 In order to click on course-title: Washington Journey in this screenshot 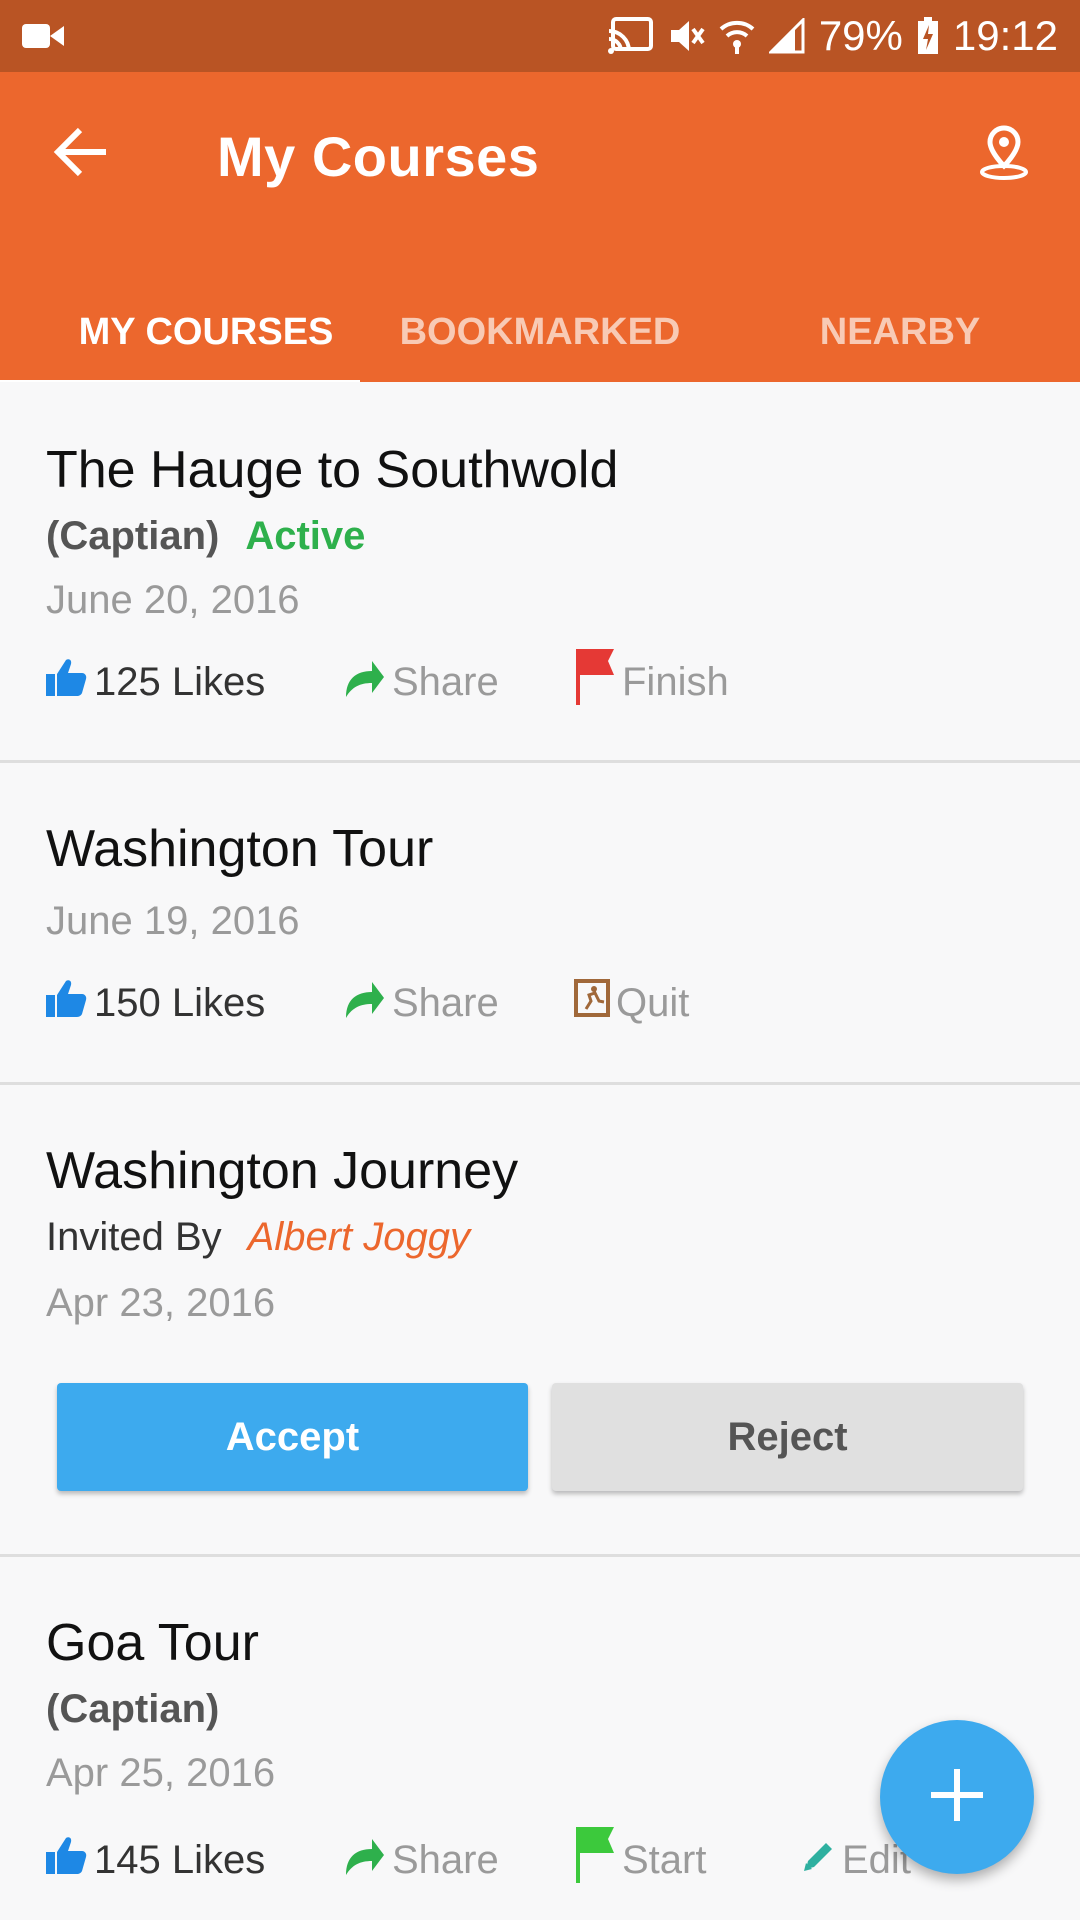, I will do `click(282, 1171)`.